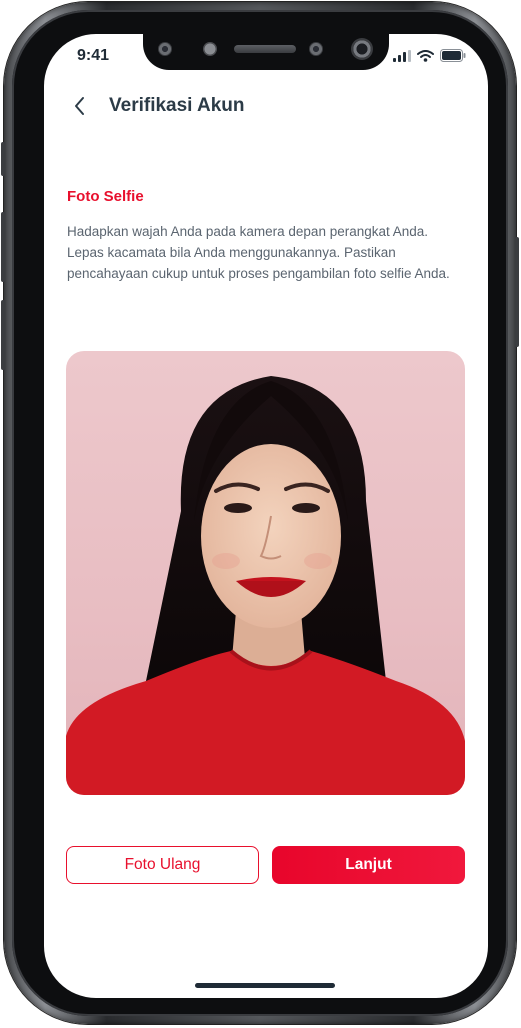 This screenshot has height=1028, width=521. What do you see at coordinates (162, 865) in the screenshot?
I see `retake-photo-button: Foto Ulang` at bounding box center [162, 865].